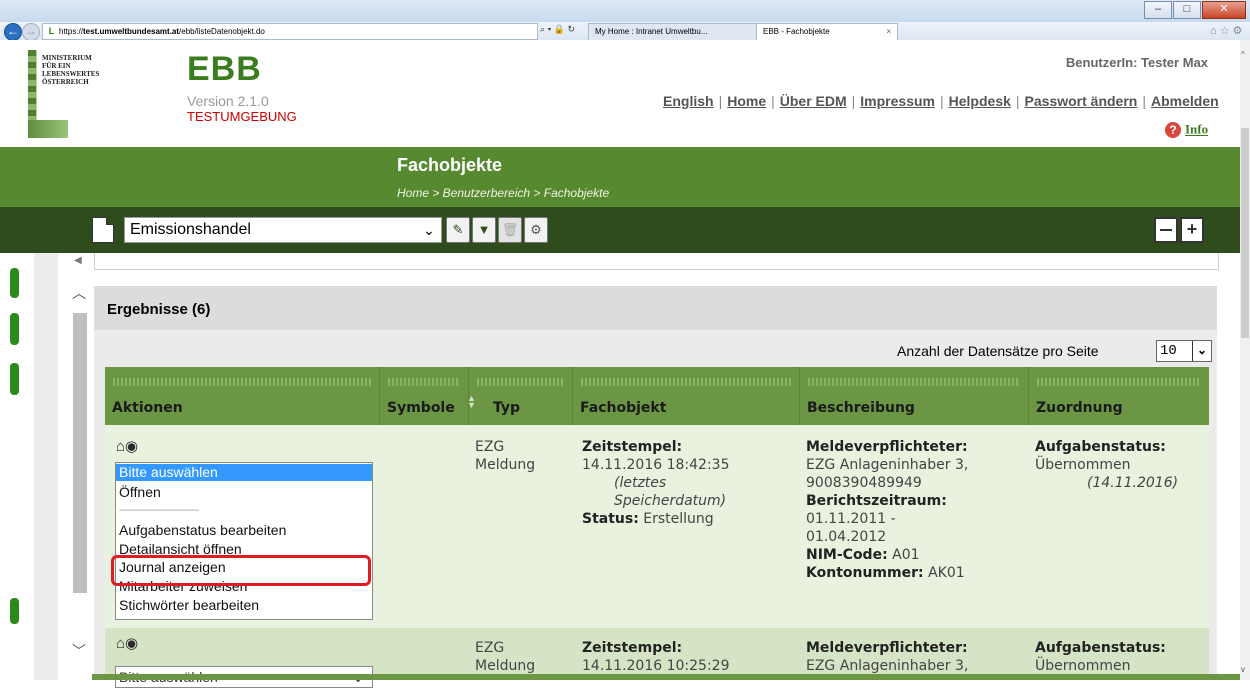  I want to click on results-header: Ergebnisse (6), so click(655, 308).